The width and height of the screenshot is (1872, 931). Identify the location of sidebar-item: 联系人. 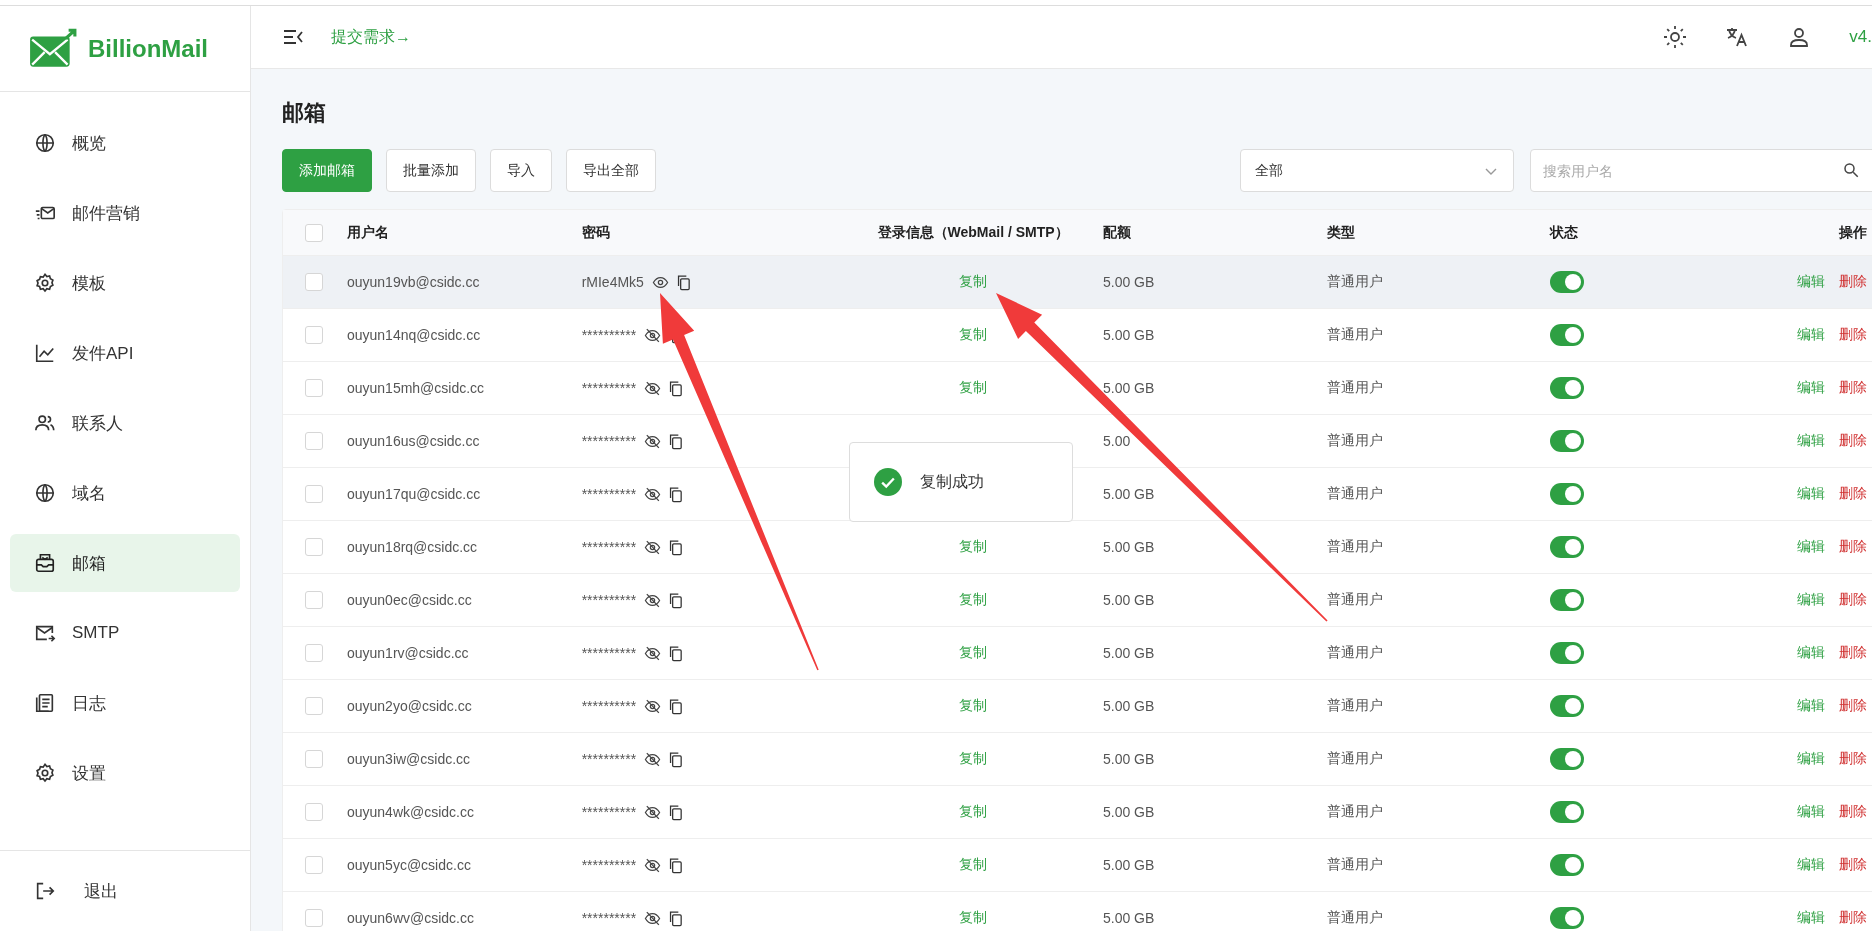
(125, 423).